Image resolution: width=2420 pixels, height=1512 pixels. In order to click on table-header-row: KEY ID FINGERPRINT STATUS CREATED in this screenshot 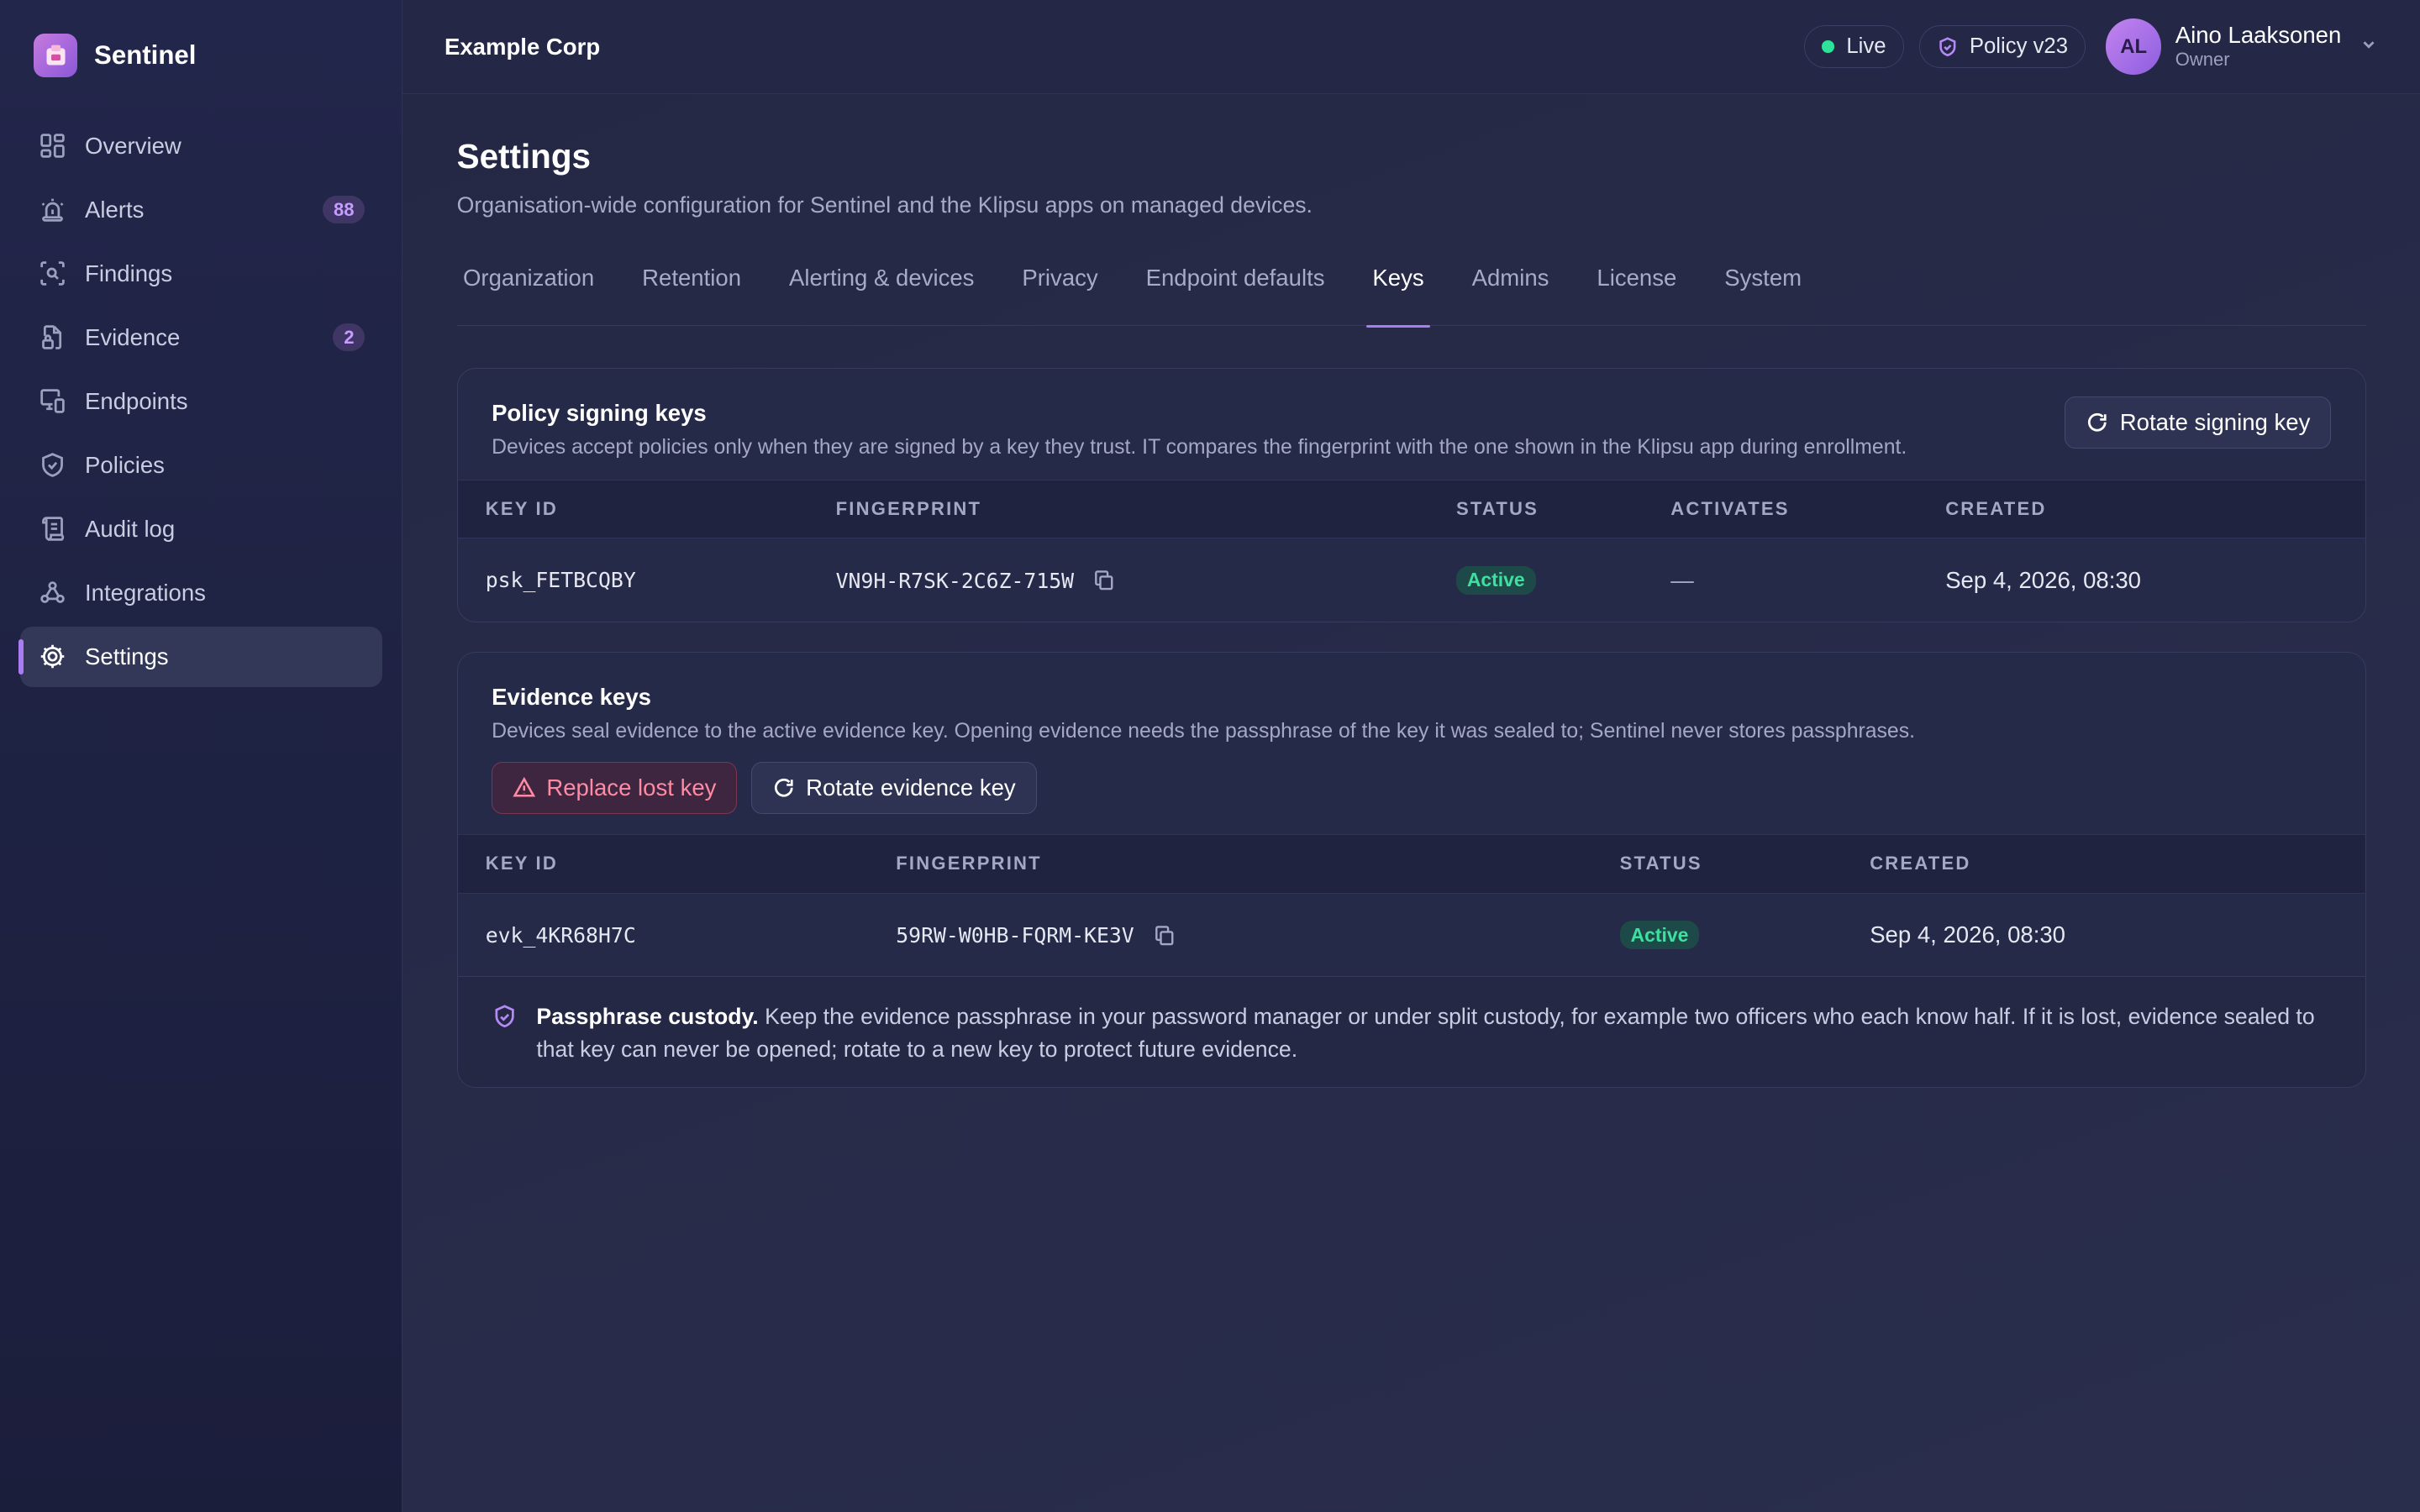, I will do `click(1411, 863)`.